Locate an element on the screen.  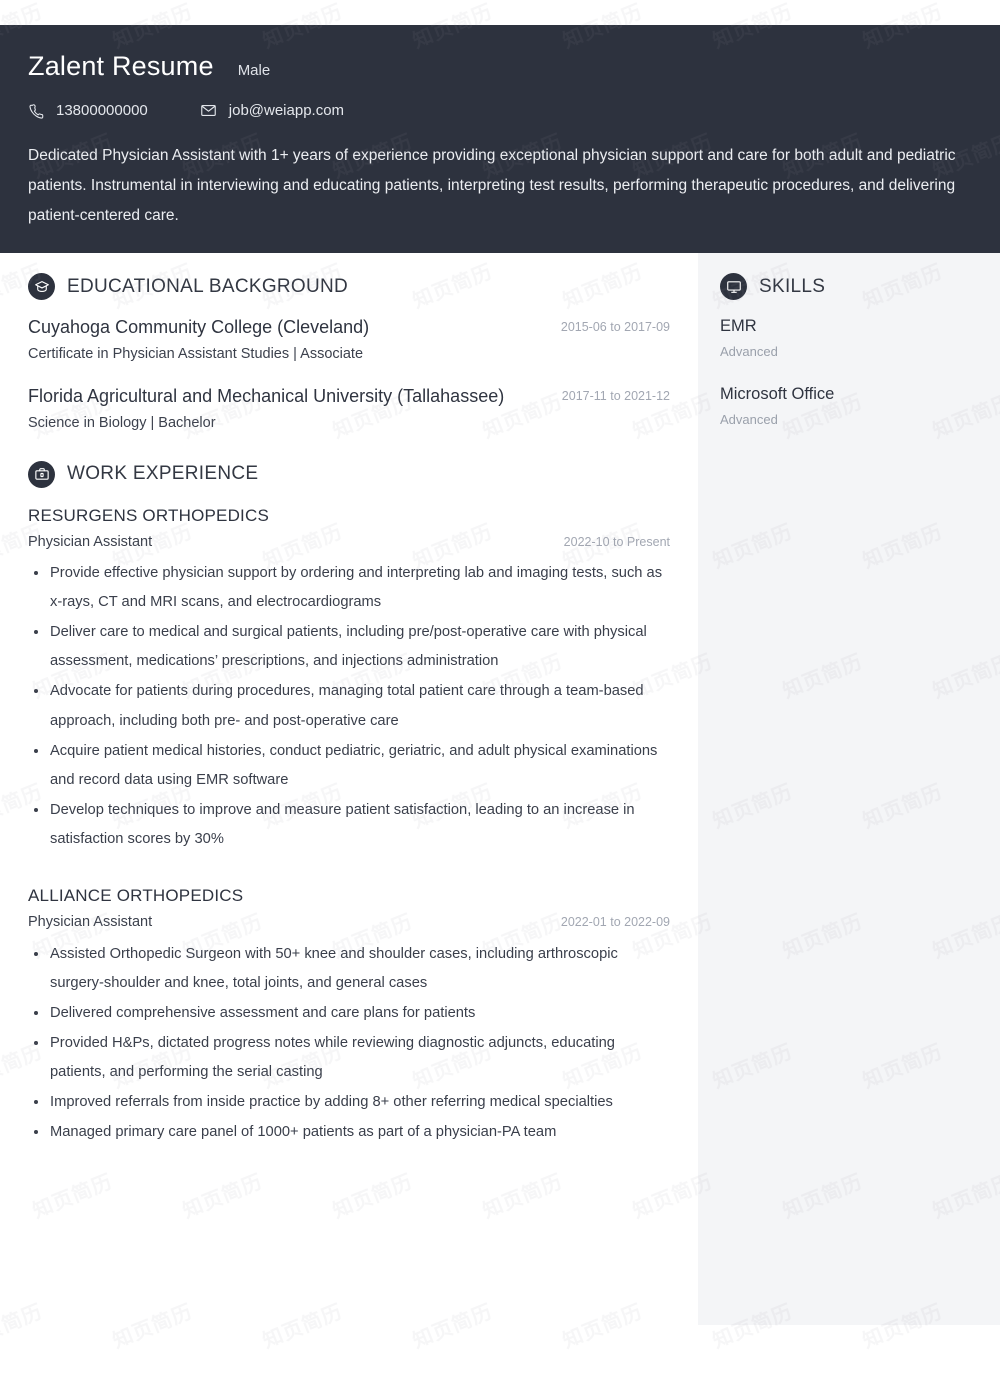
section-header-skills: SKILLS is located at coordinates (860, 286).